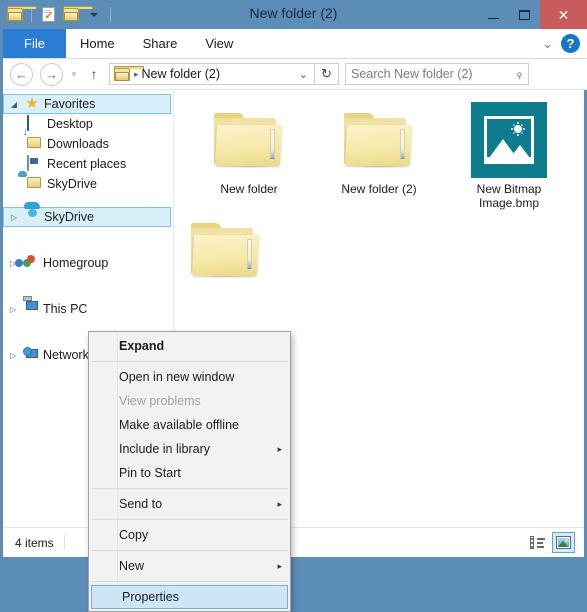 This screenshot has width=587, height=612. What do you see at coordinates (74, 74) in the screenshot?
I see `recent-locations-icon: ▾` at bounding box center [74, 74].